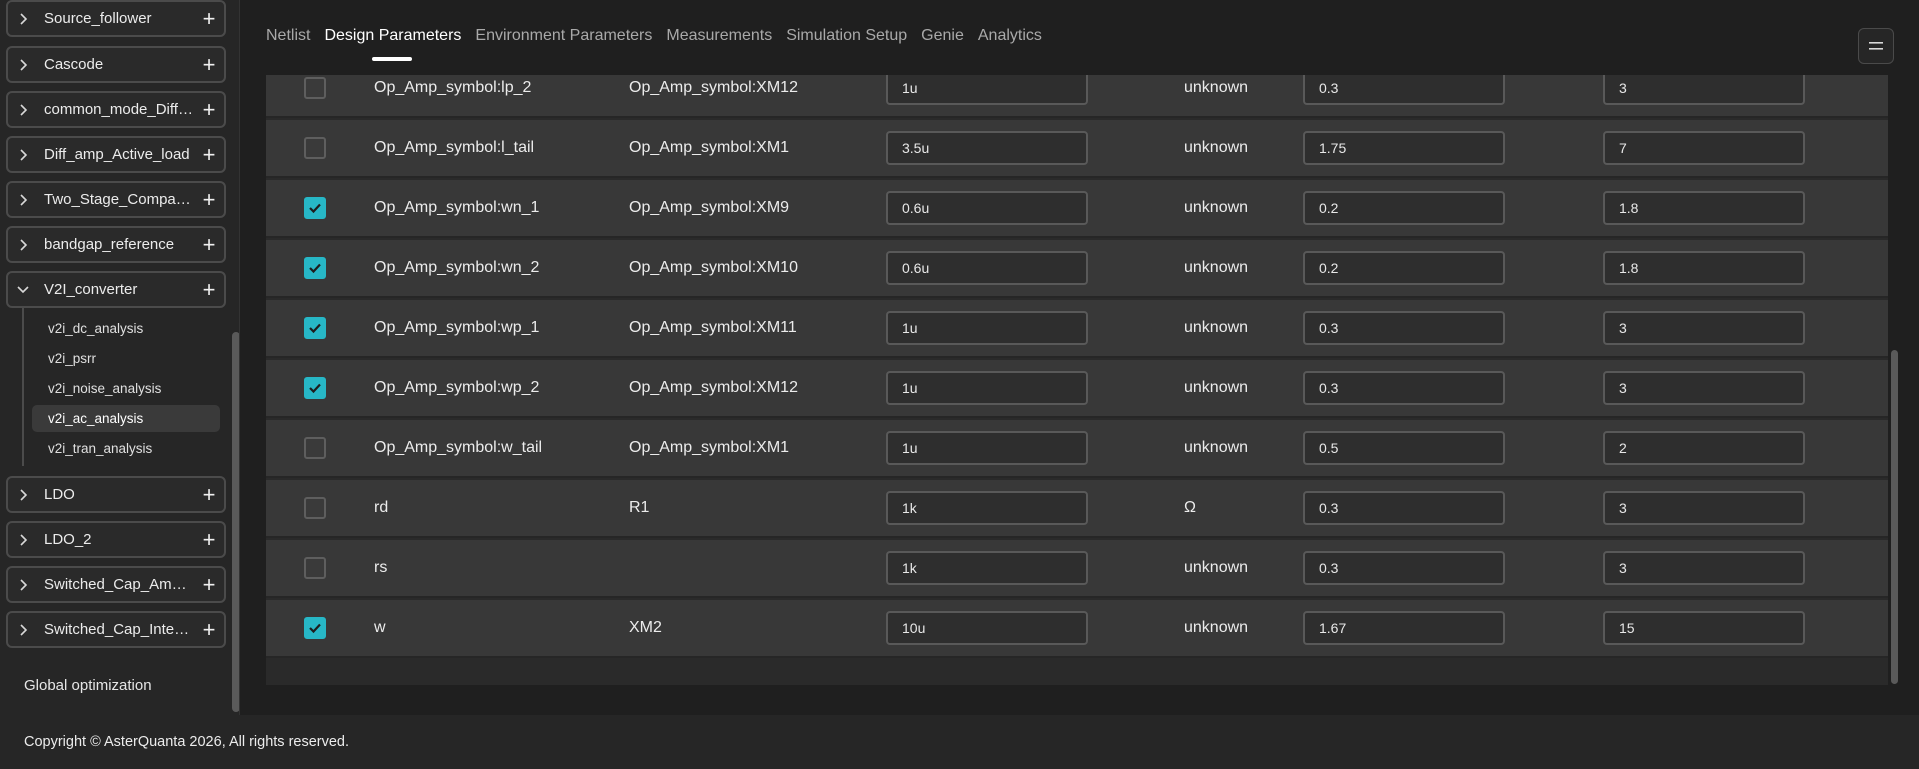 This screenshot has width=1919, height=769. I want to click on sidebar-scrollbar, so click(235, 522).